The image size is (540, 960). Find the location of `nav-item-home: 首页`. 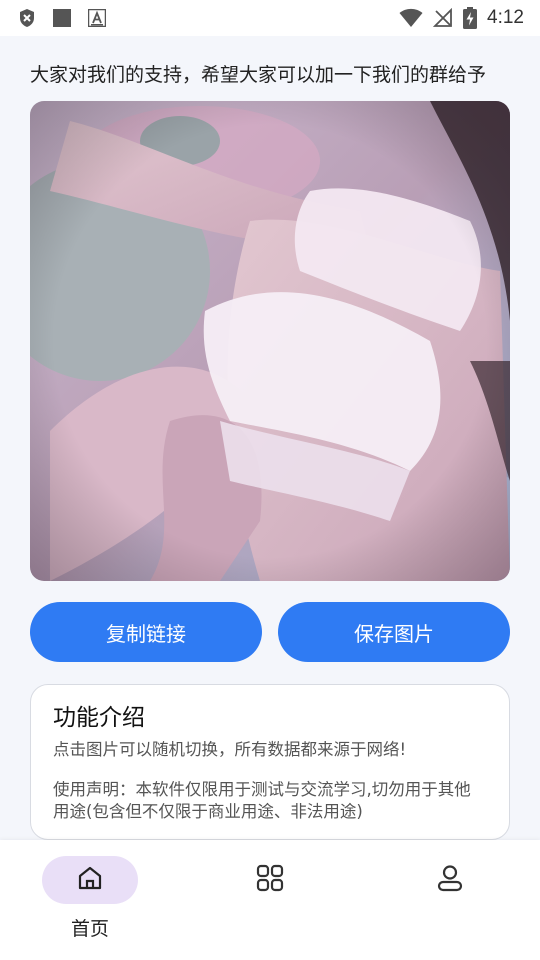

nav-item-home: 首页 is located at coordinates (90, 901).